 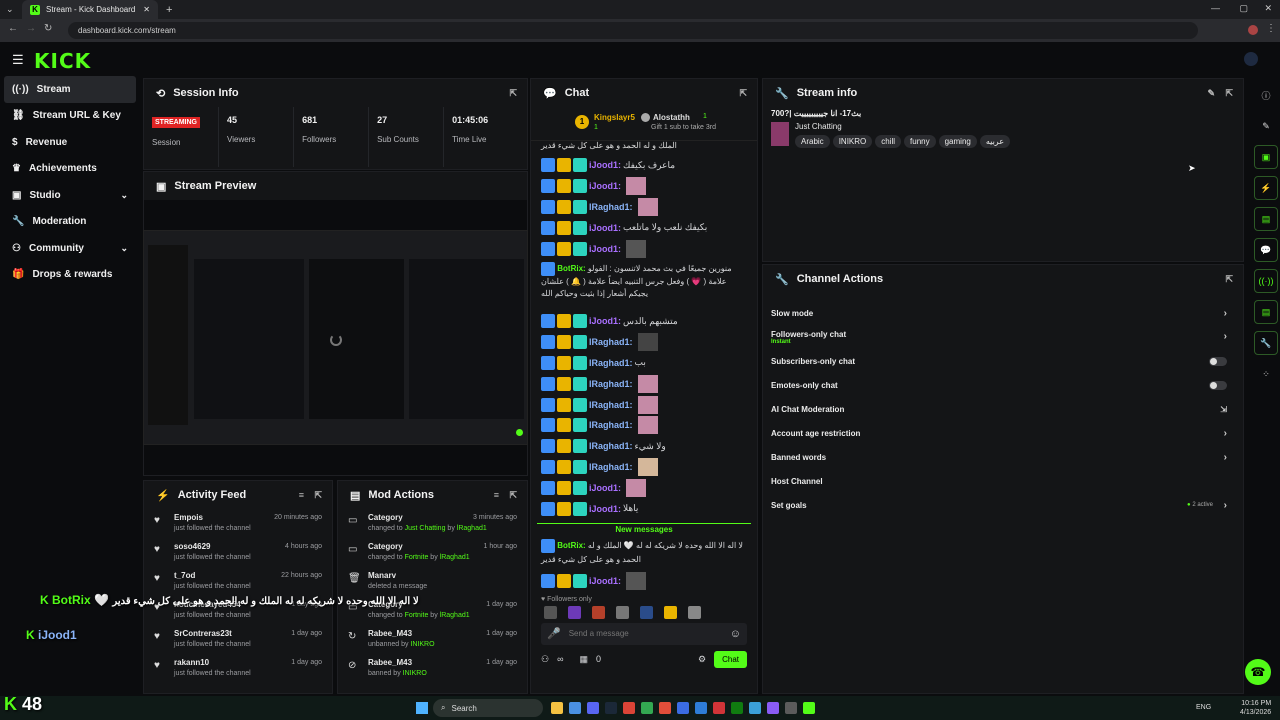 What do you see at coordinates (584, 659) in the screenshot?
I see `gift-icon: ▦` at bounding box center [584, 659].